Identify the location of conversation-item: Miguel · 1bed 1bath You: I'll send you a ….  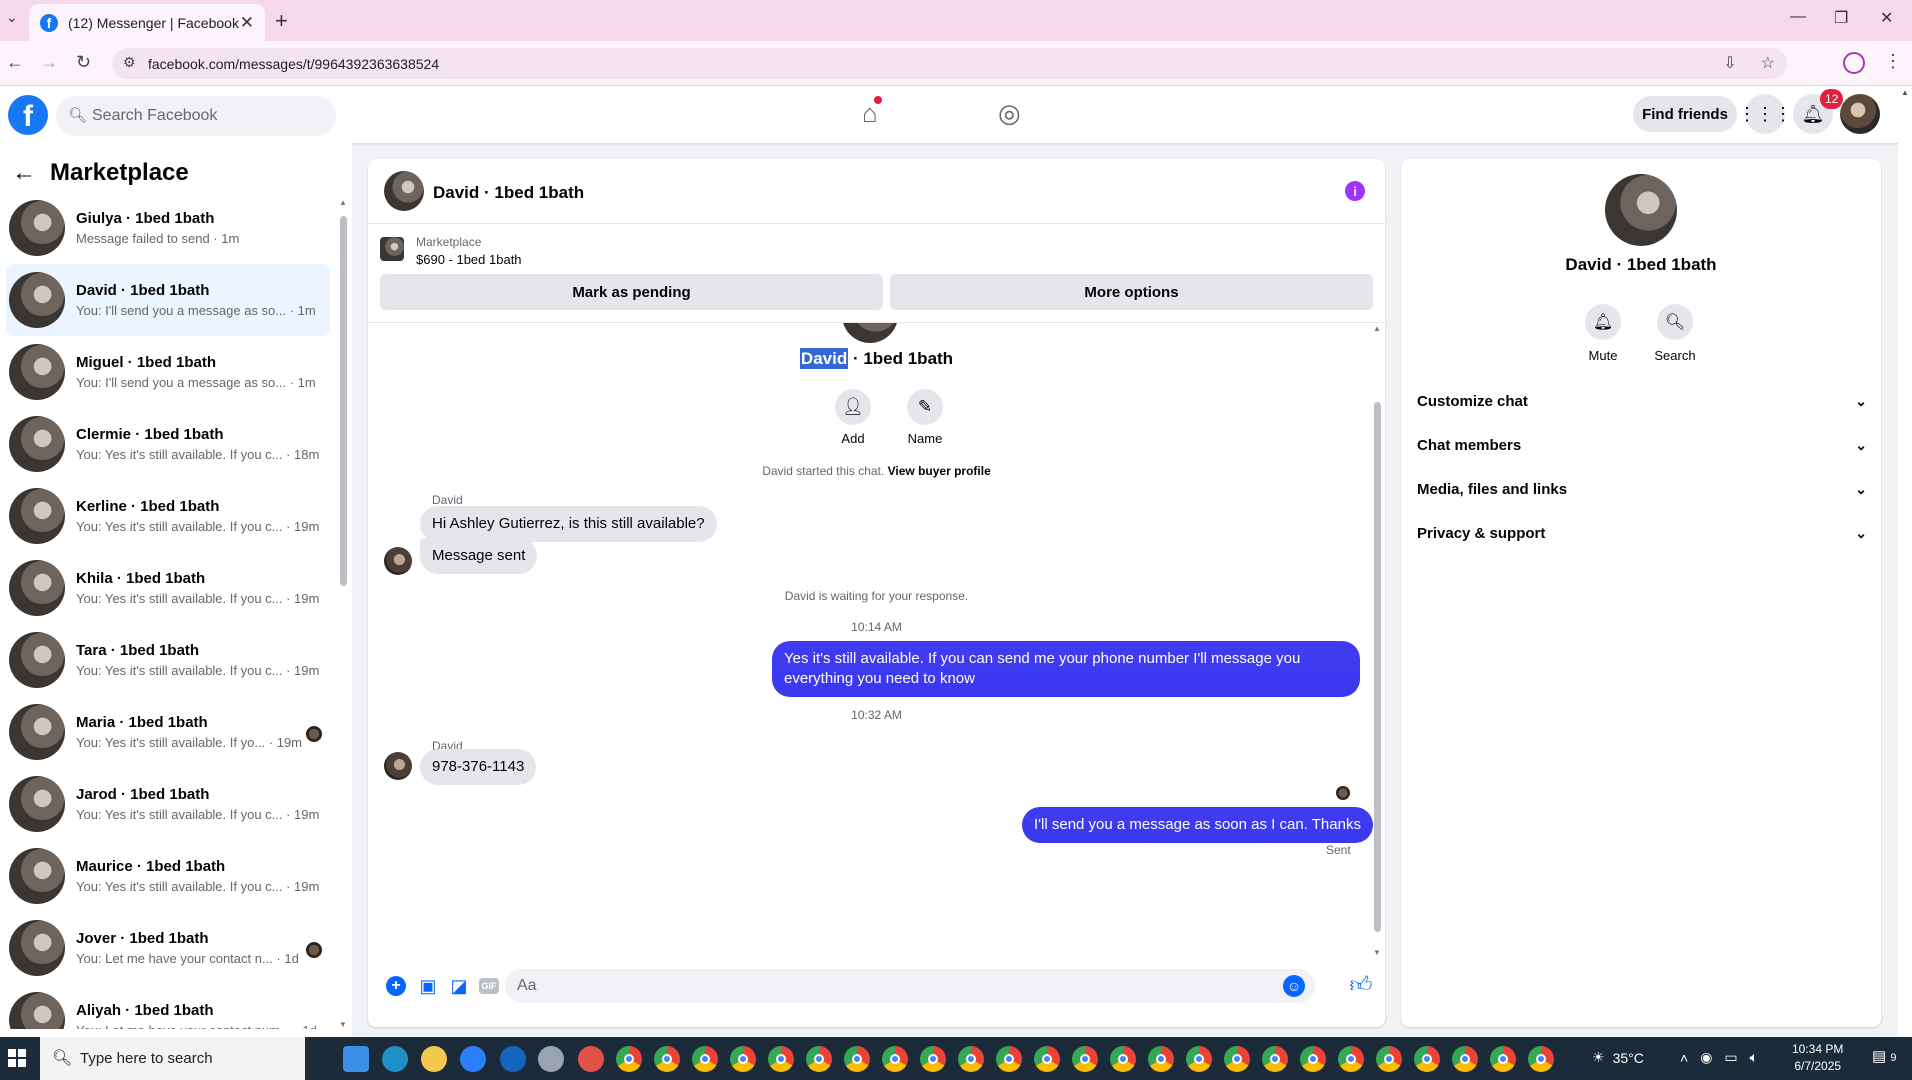
(168, 372).